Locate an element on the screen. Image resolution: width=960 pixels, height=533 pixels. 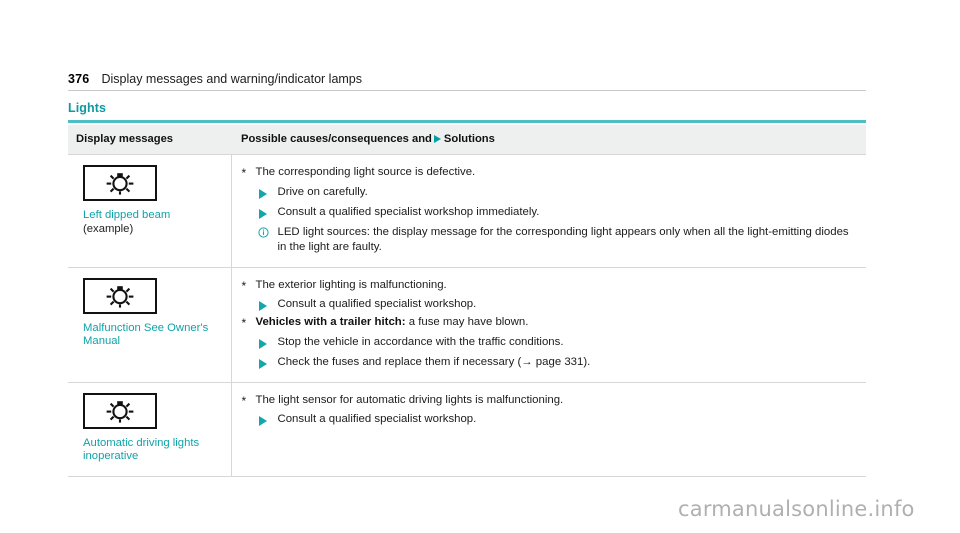
column-header-display-messages: Display messages is located at coordinates (149, 140).